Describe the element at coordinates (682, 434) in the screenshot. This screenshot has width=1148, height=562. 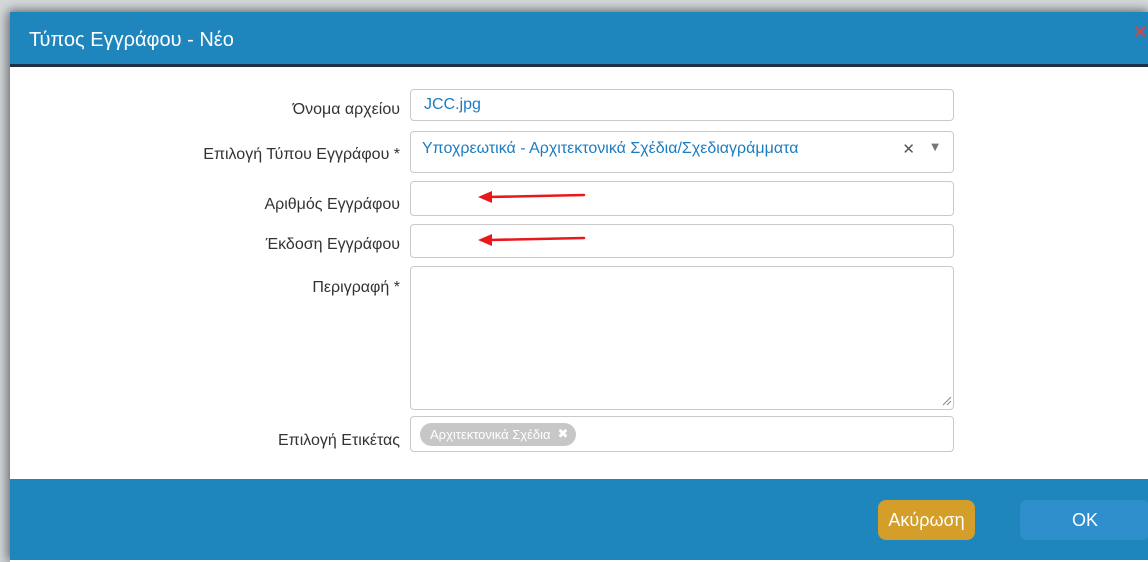
I see `tag-select-field: Αρχιτεκτονικά Σχέδια ✖` at that location.